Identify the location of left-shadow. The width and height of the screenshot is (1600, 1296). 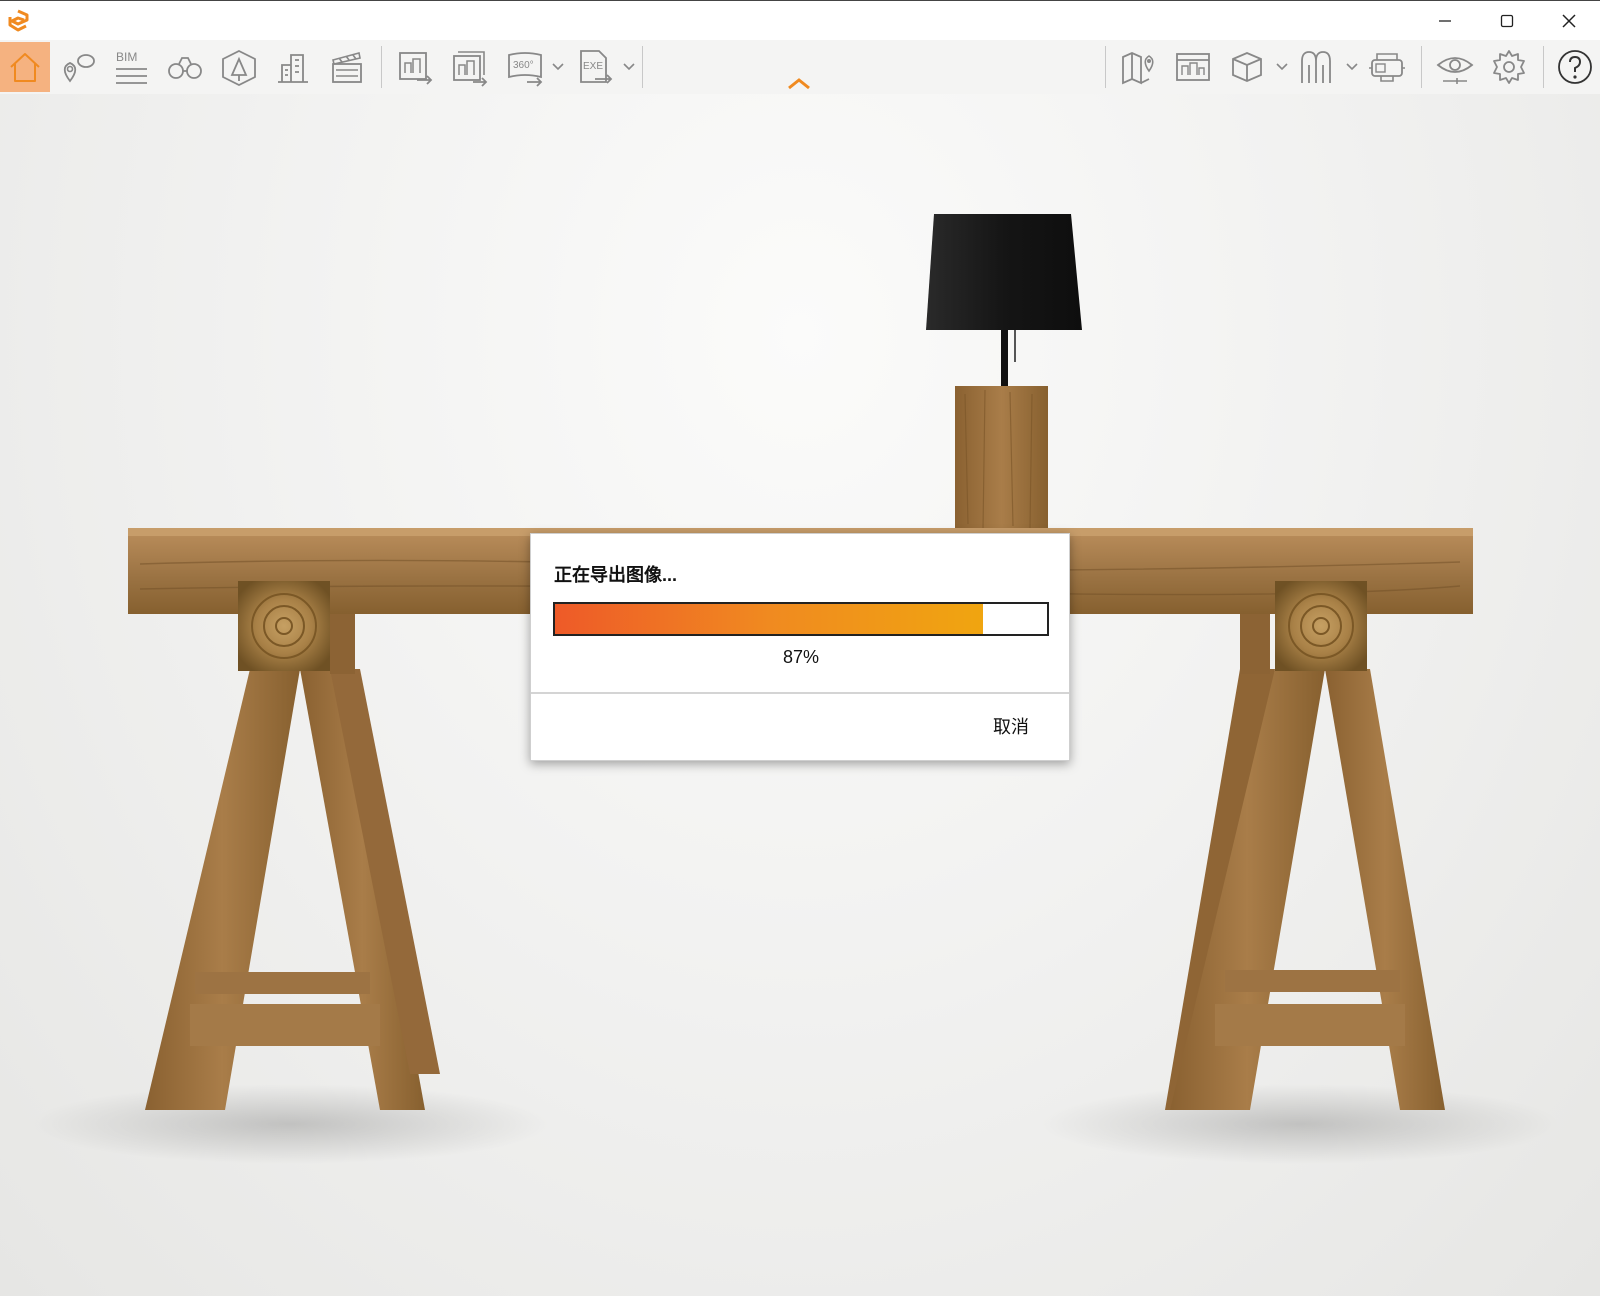
(290, 1124).